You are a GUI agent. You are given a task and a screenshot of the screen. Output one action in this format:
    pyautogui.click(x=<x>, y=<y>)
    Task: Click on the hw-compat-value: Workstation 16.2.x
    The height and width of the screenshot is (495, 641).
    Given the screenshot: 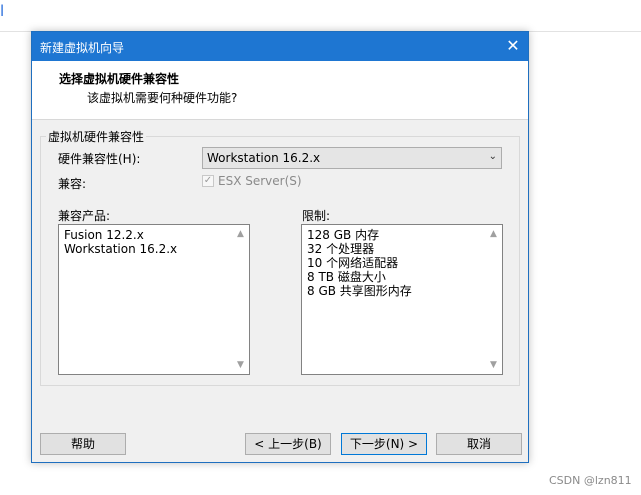 What is the action you would take?
    pyautogui.click(x=264, y=158)
    